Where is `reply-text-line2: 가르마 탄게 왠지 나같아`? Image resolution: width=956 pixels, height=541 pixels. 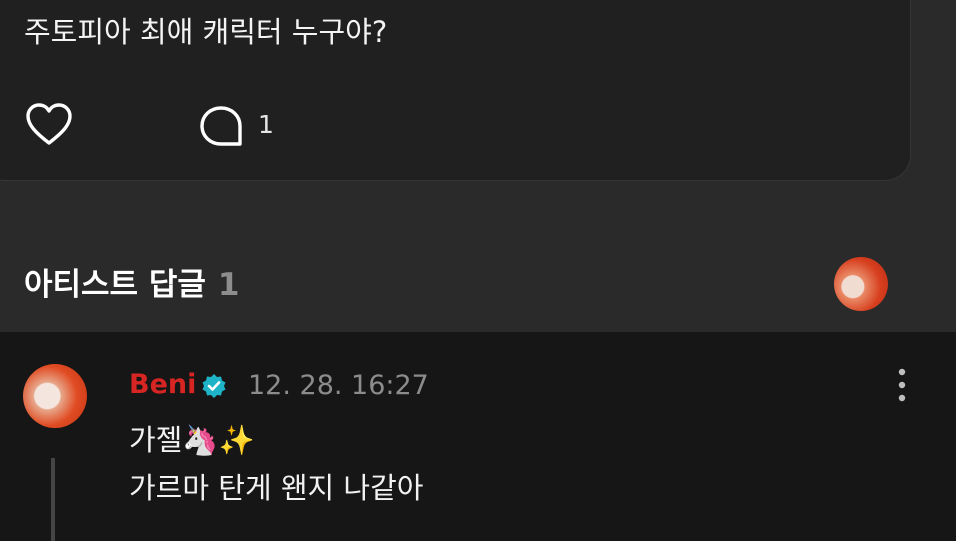
reply-text-line2: 가르마 탄게 왠지 나같아 is located at coordinates (276, 488).